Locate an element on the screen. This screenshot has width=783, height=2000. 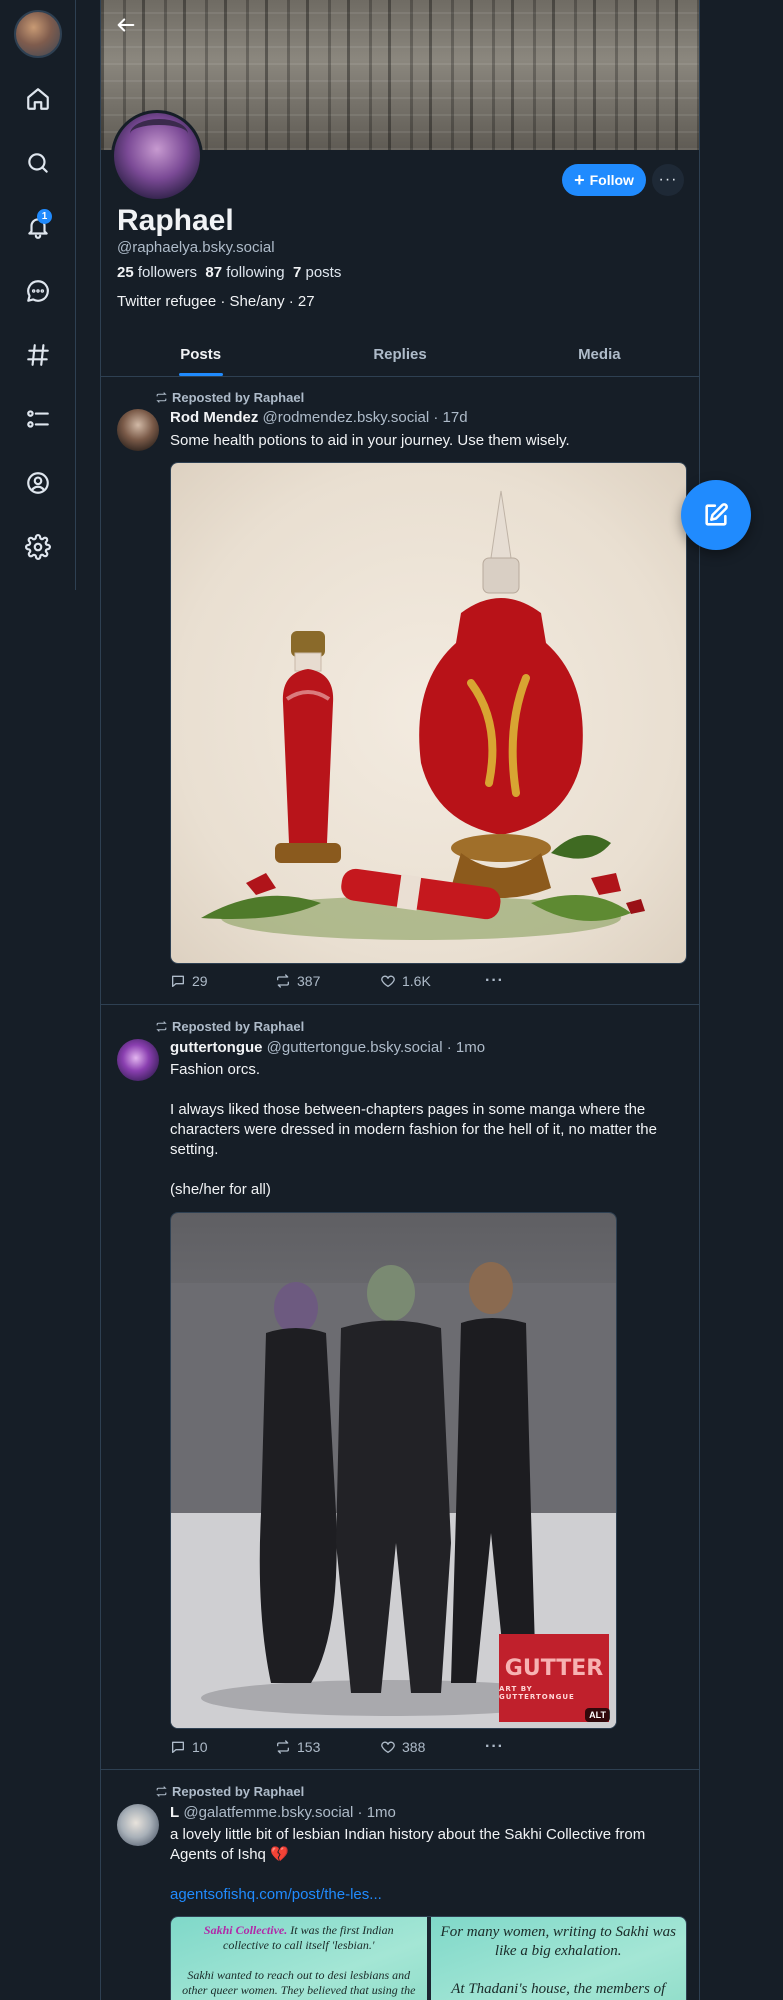
chat-icon is located at coordinates (38, 291).